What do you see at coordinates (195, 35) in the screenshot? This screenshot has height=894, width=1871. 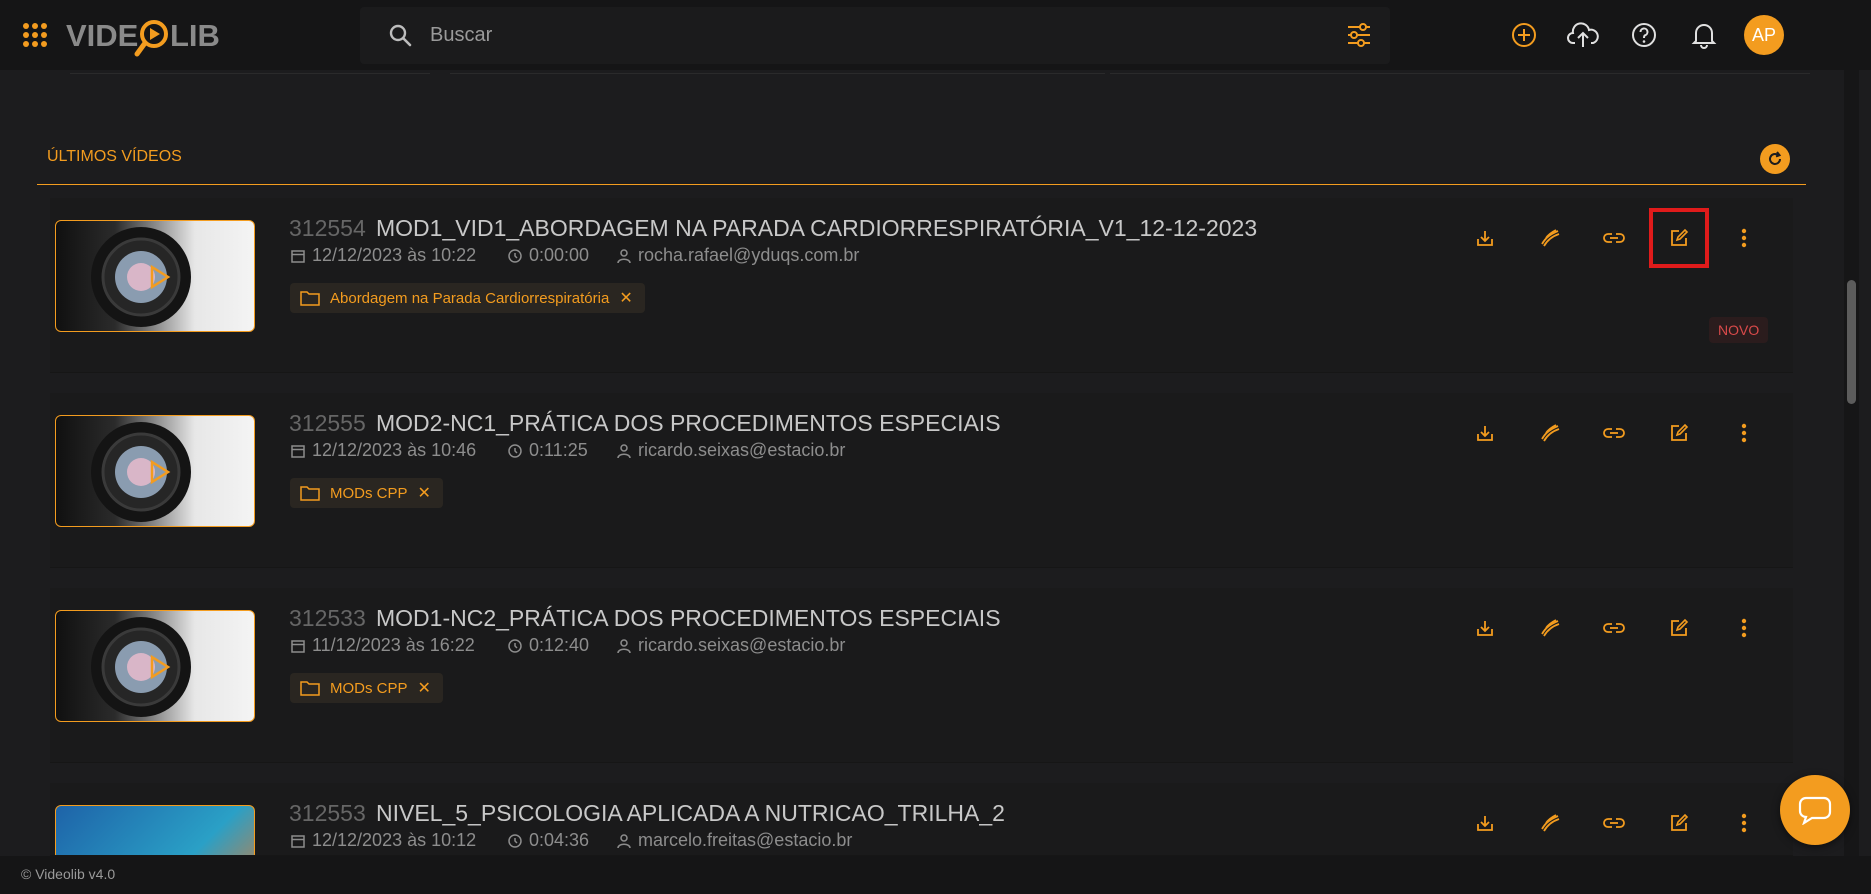 I see `svg-text: LIB` at bounding box center [195, 35].